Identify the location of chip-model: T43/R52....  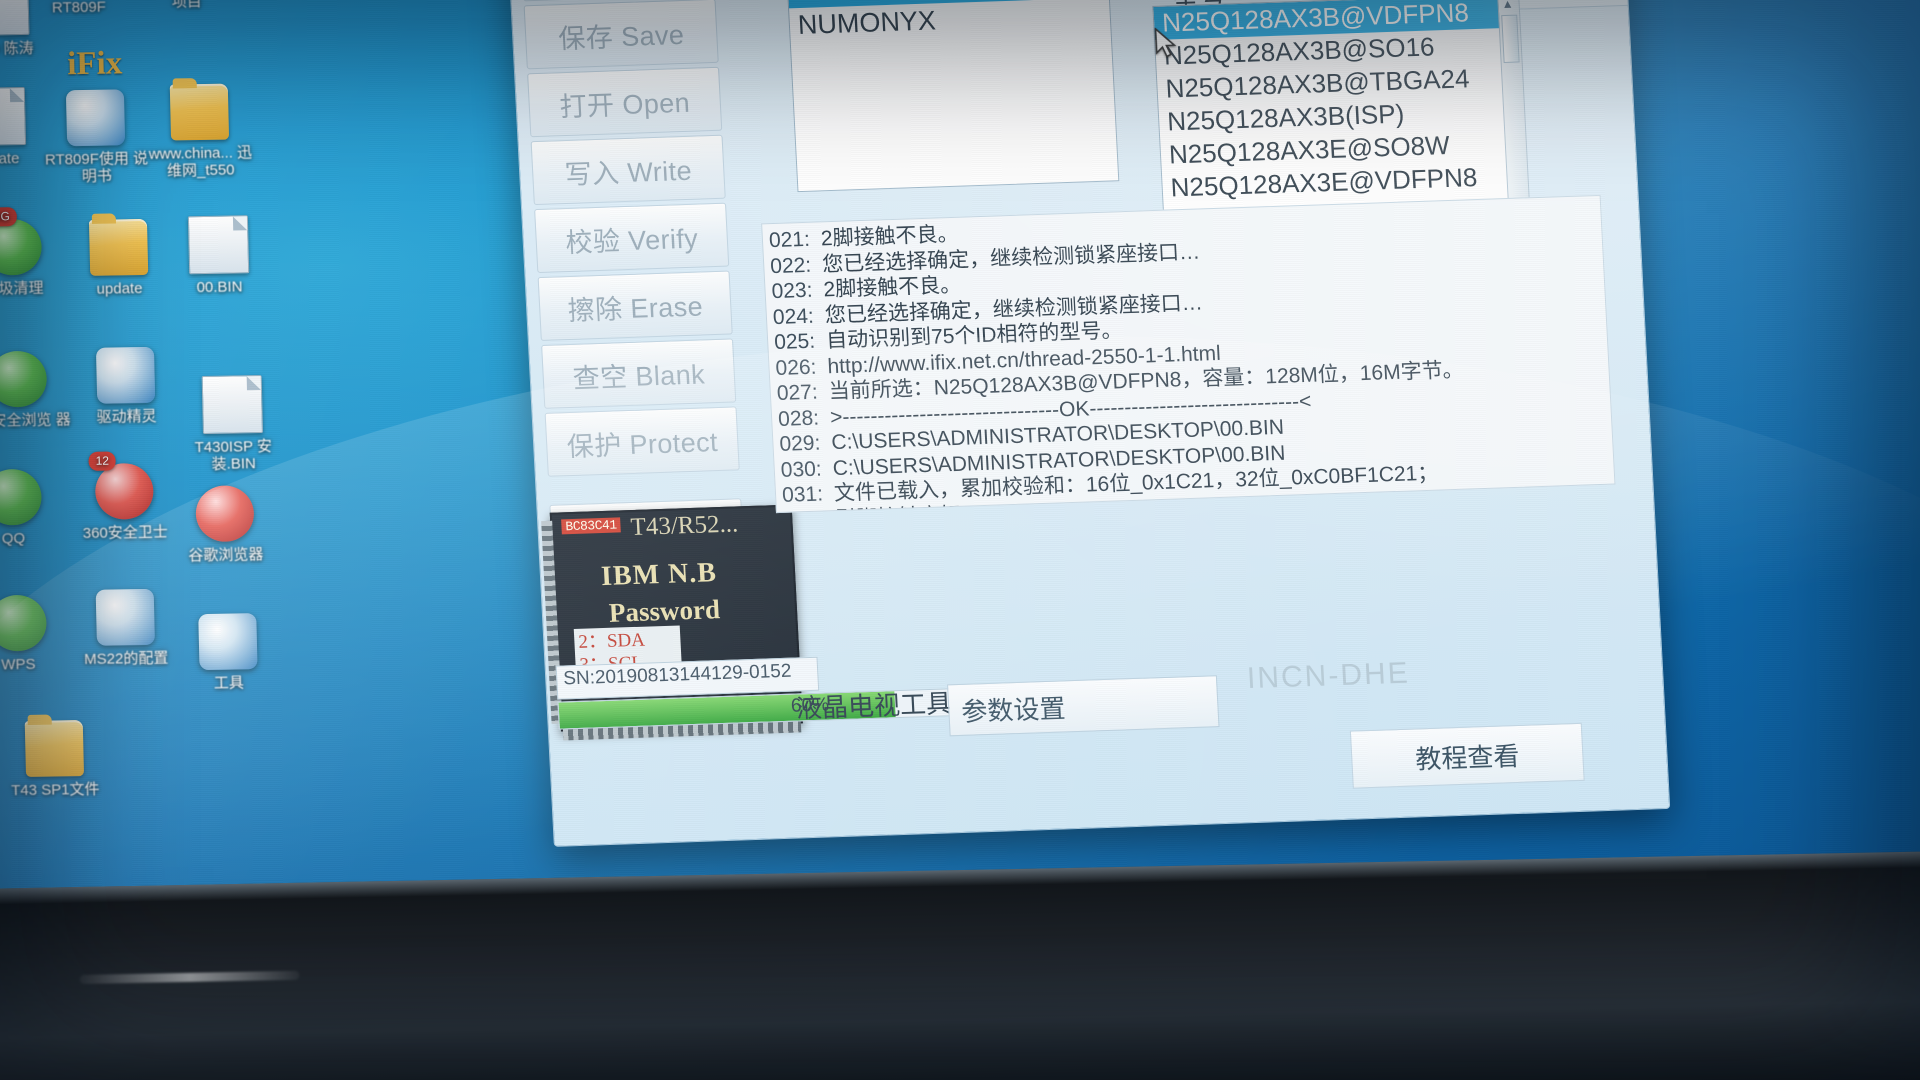
(684, 526).